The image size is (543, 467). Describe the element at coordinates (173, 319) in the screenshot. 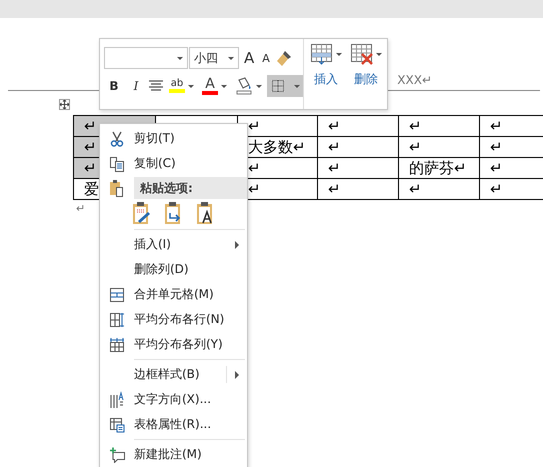

I see `menu-item: 平均分布各行(N)` at that location.